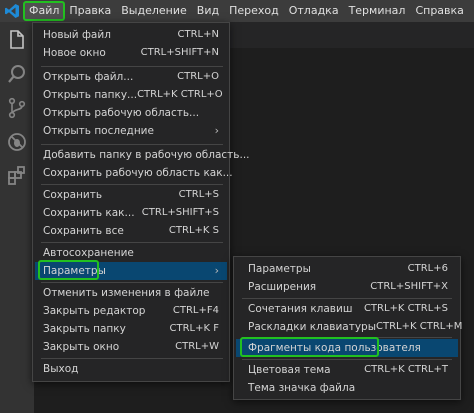 This screenshot has width=474, height=413. What do you see at coordinates (131, 347) in the screenshot?
I see `menu-item-close-window: Закрыть окно CTRL+W` at bounding box center [131, 347].